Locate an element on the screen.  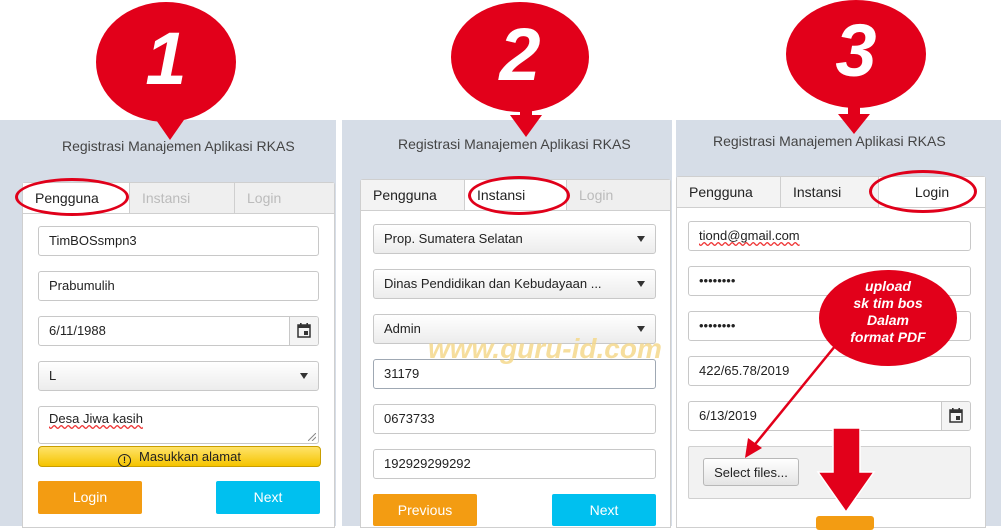
code-field-3: 192929299292 is located at coordinates (514, 464).